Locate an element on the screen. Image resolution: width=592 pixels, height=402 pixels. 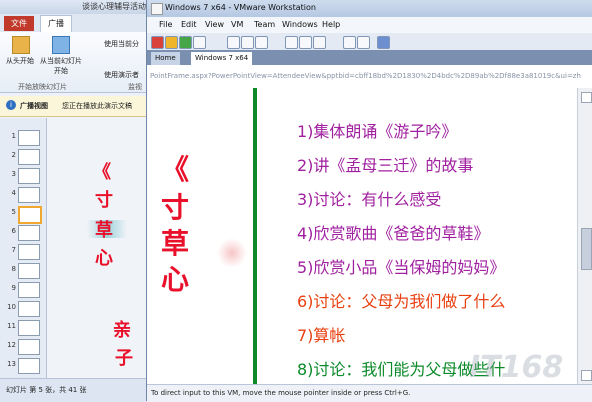
slide-title-char: 心 is located at coordinates (104, 258).